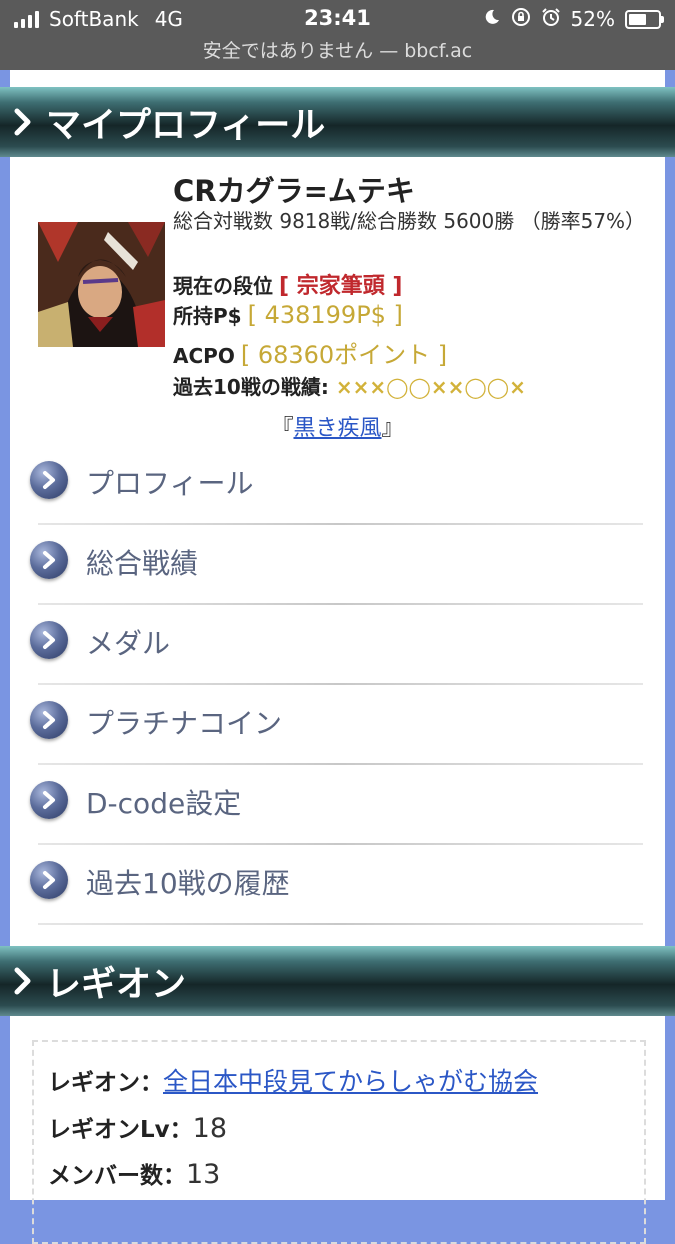  Describe the element at coordinates (184, 723) in the screenshot. I see `menu-item-label: プラチナコイン` at that location.